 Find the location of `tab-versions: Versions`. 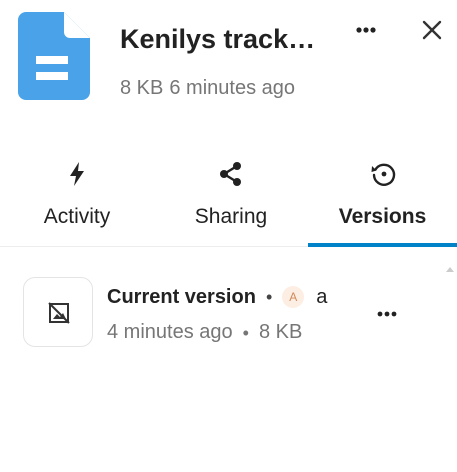

tab-versions: Versions is located at coordinates (382, 198).